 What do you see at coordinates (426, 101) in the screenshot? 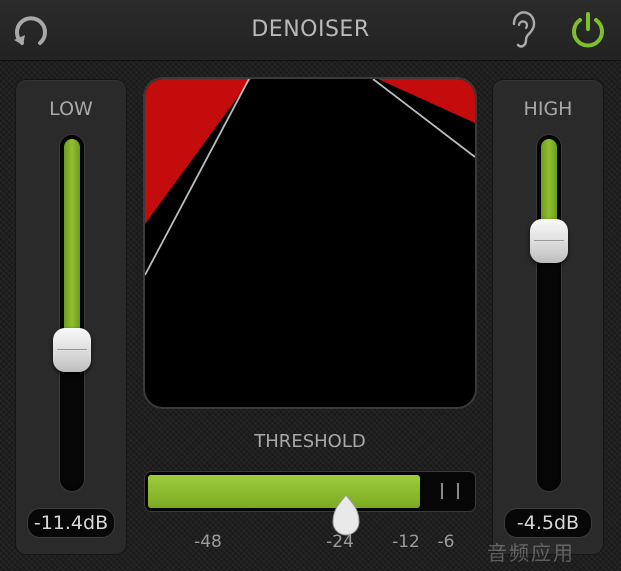
I see `right-red-zone` at bounding box center [426, 101].